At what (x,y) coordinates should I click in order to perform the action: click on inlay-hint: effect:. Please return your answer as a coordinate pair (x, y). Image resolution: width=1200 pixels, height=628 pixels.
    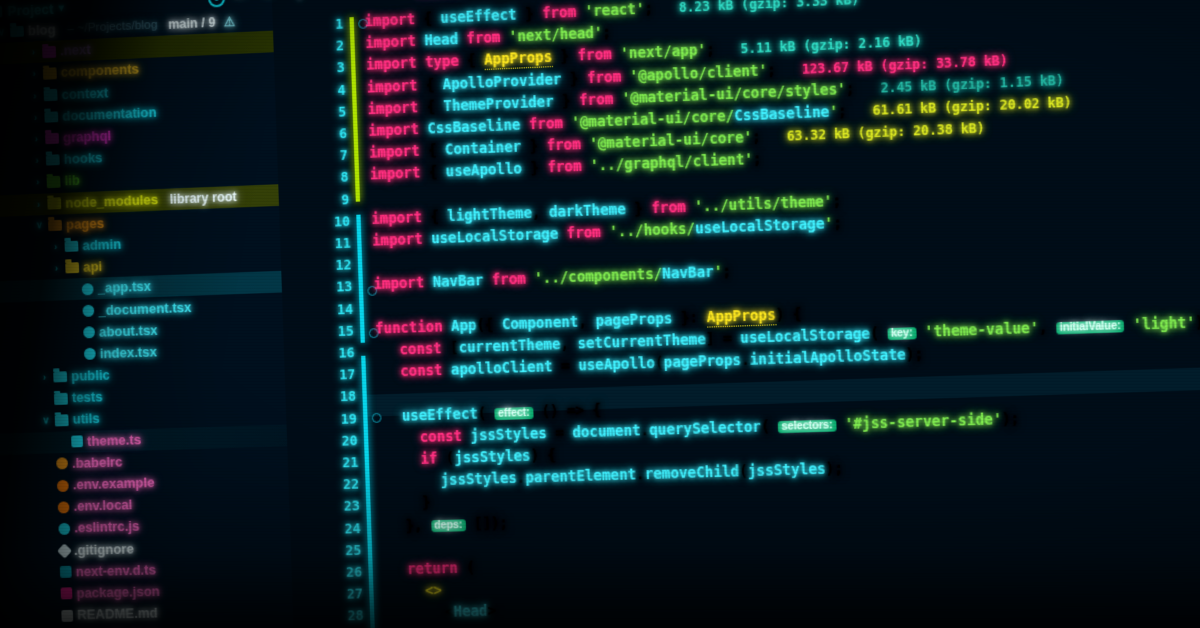
    Looking at the image, I should click on (514, 413).